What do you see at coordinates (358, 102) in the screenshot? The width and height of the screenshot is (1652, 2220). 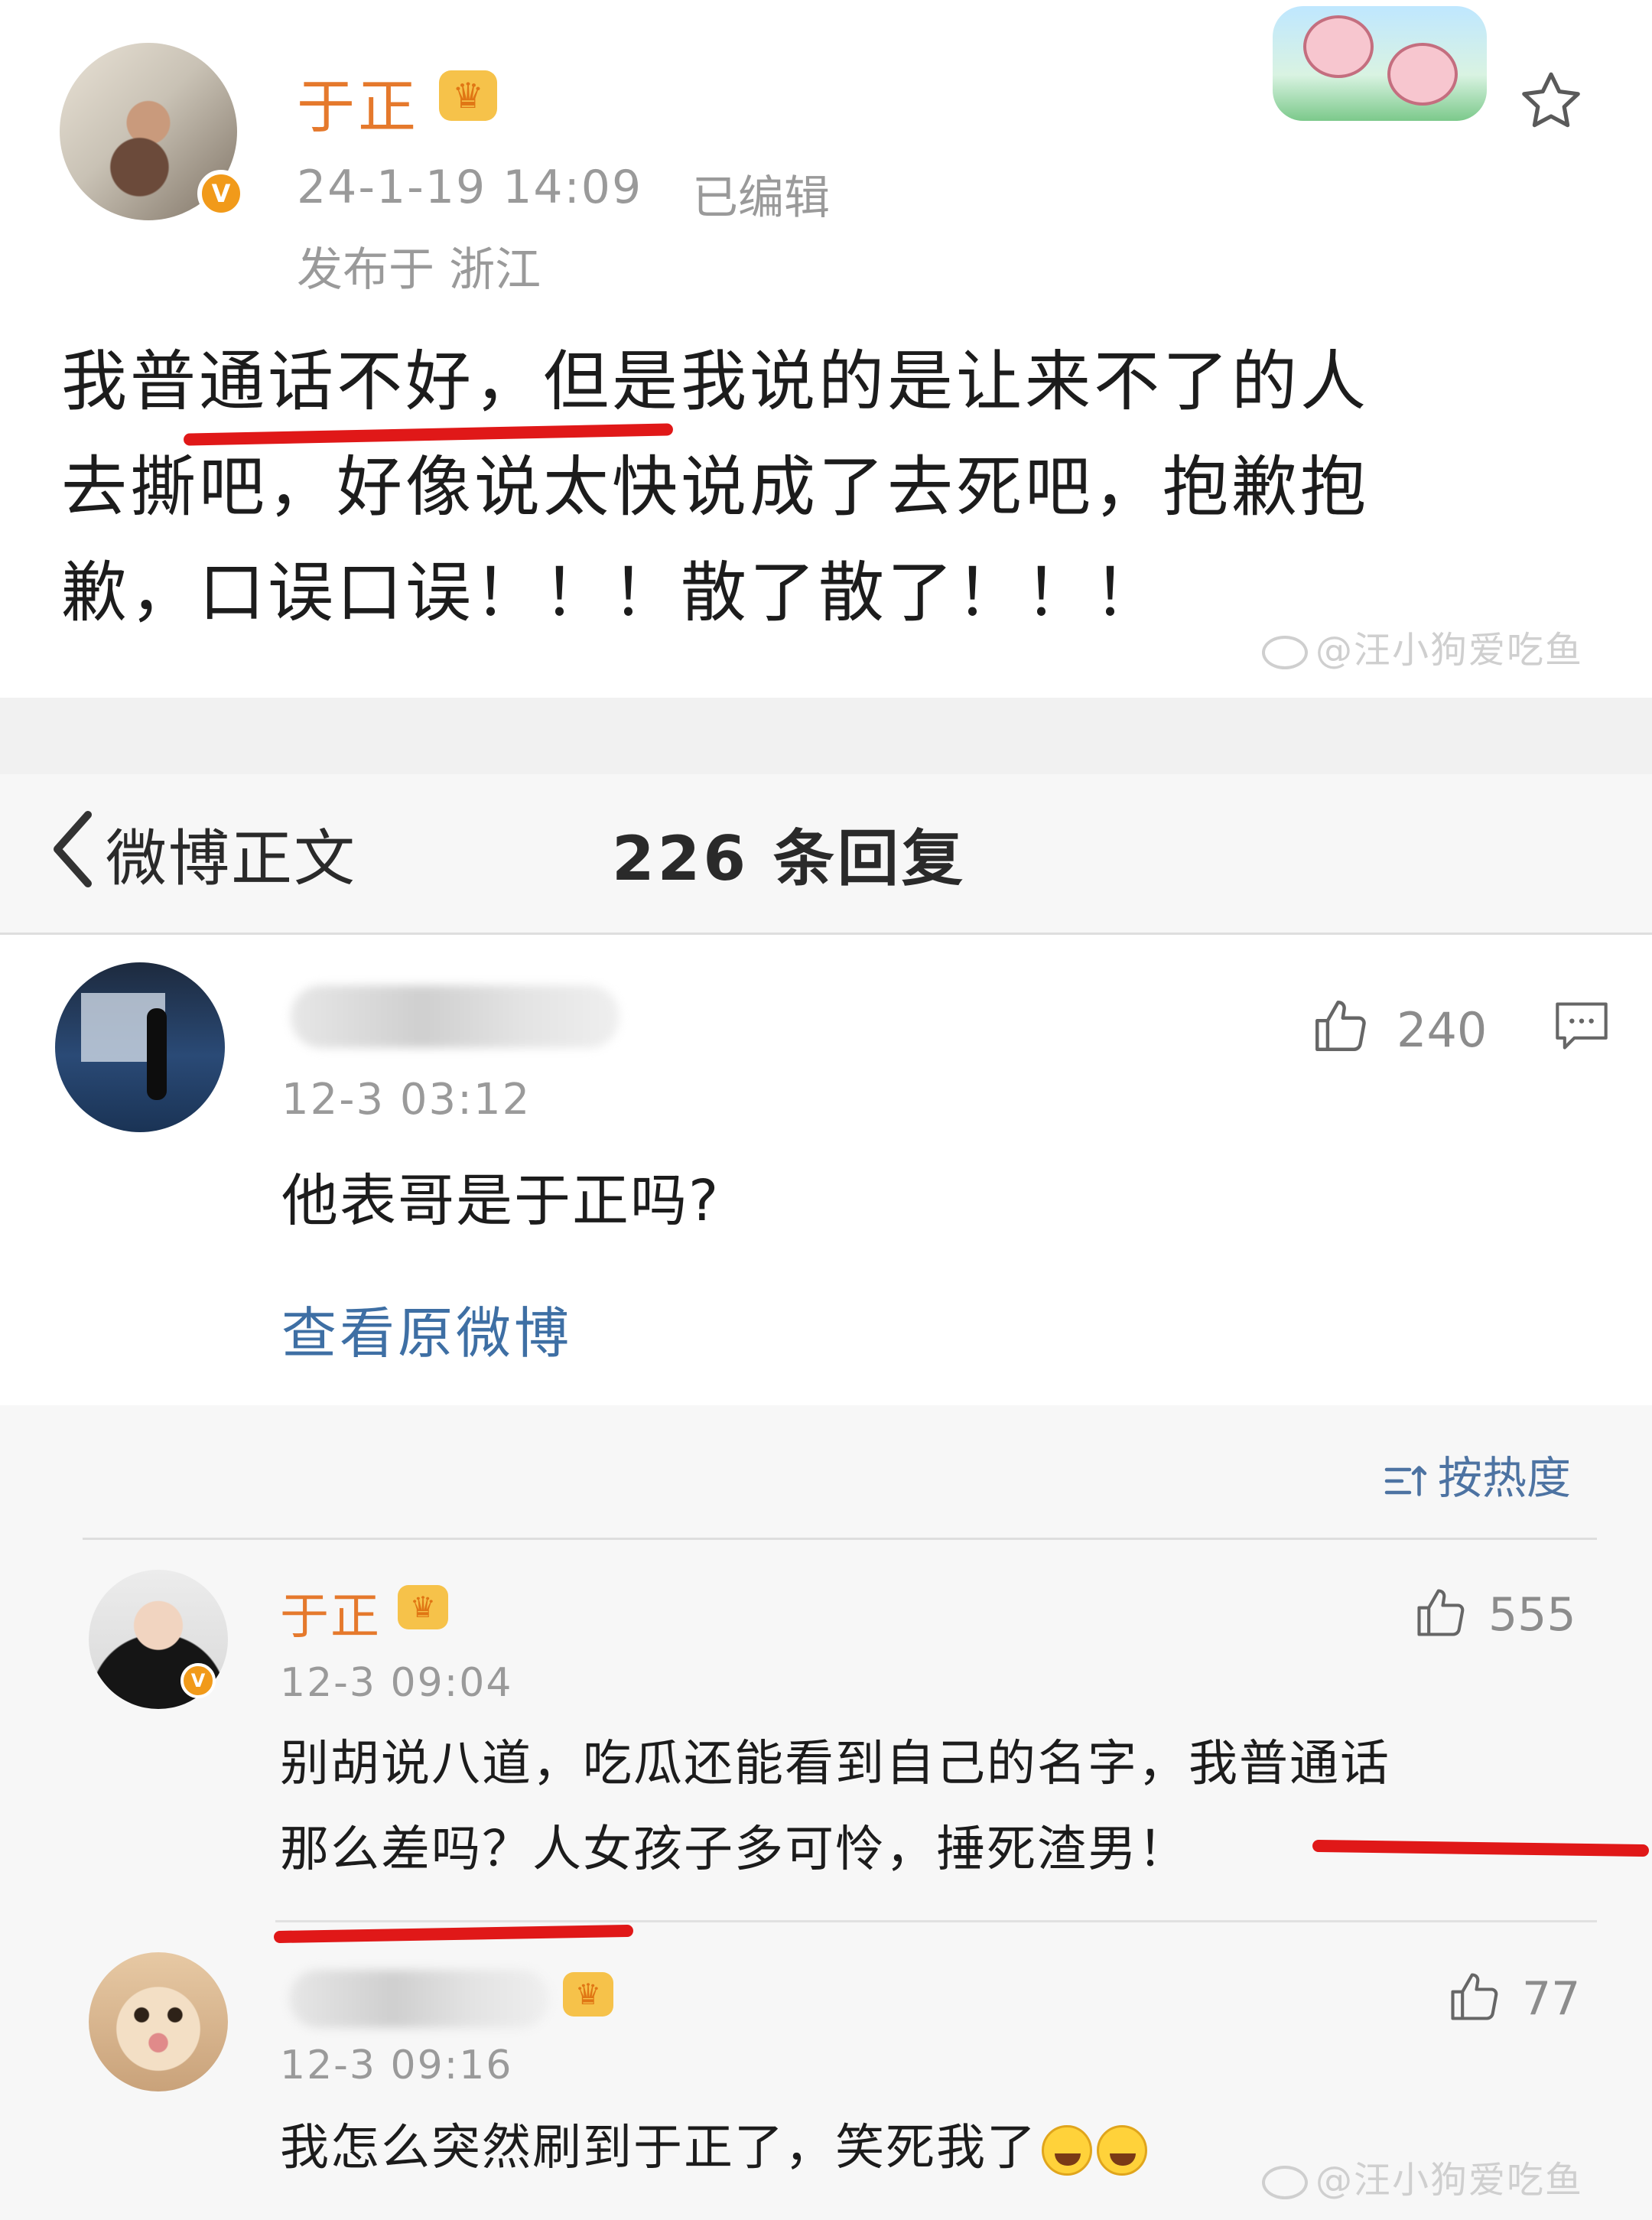 I see `post-author-name: 于正` at bounding box center [358, 102].